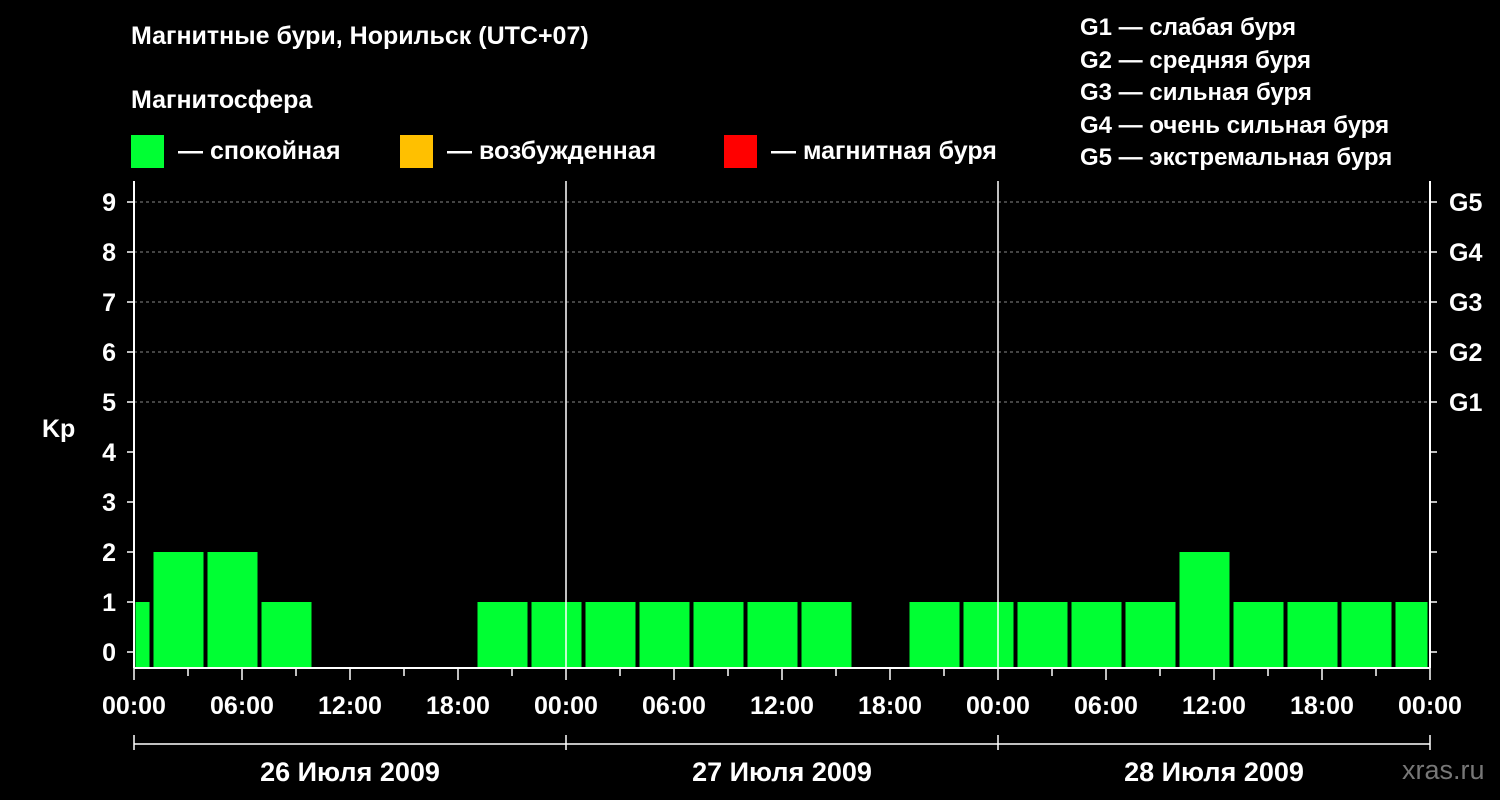  I want to click on watermark: xras.ru, so click(1443, 770).